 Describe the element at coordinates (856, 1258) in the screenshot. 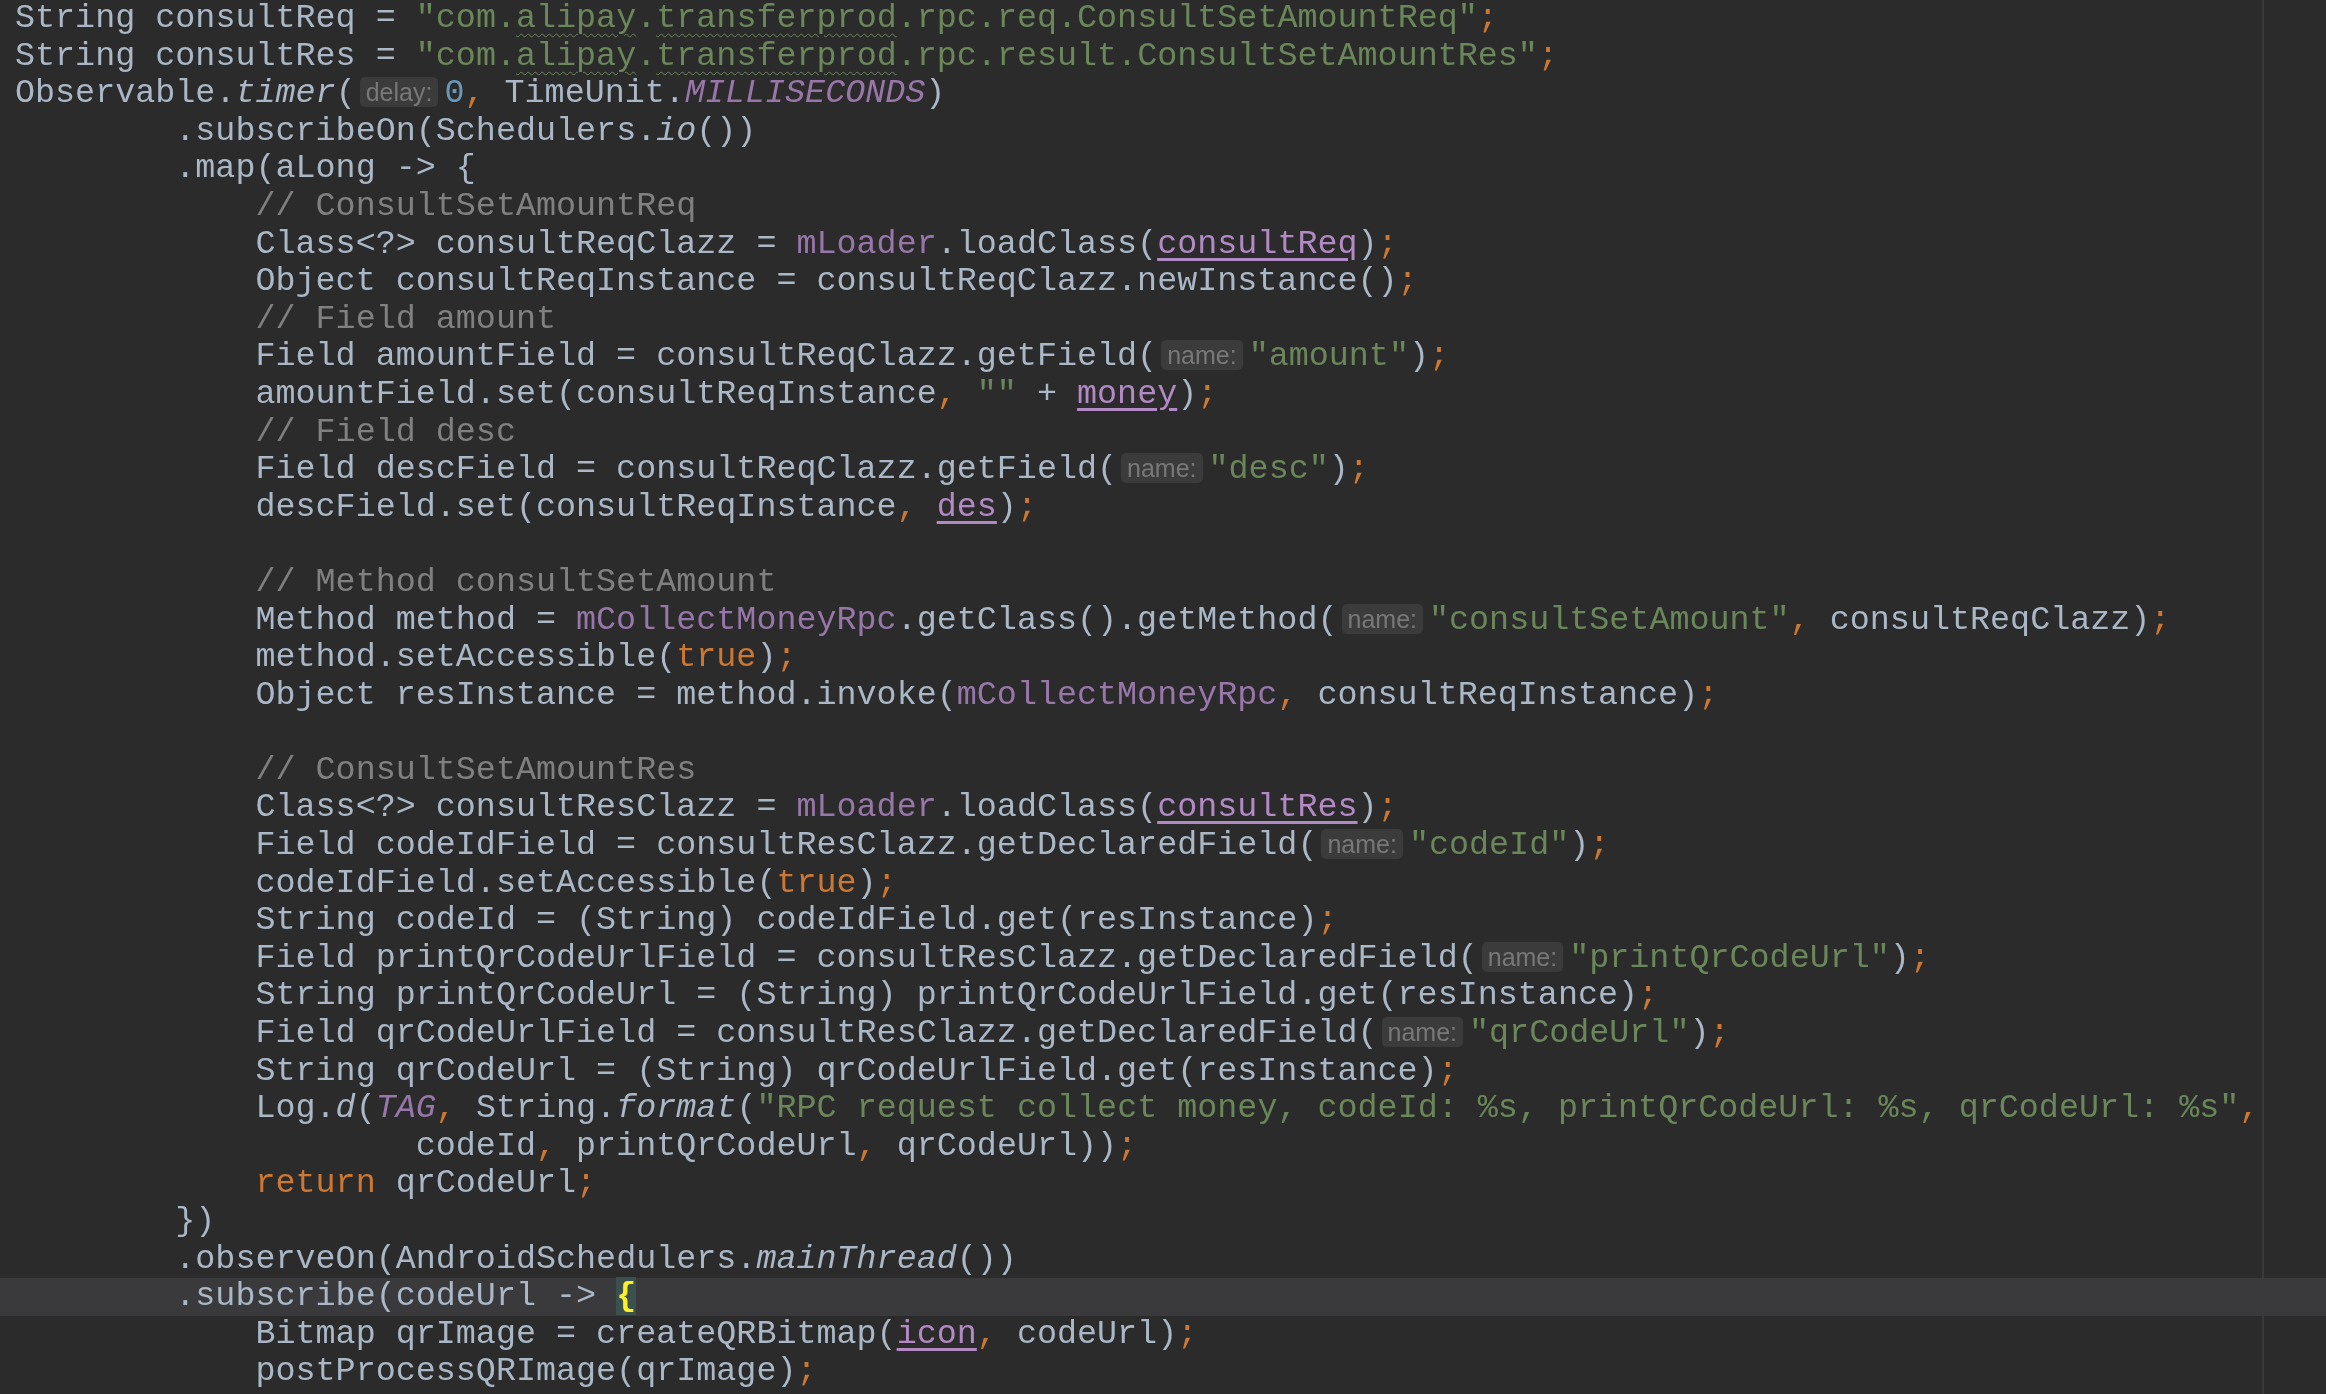

I see `method-name: mainThread` at that location.